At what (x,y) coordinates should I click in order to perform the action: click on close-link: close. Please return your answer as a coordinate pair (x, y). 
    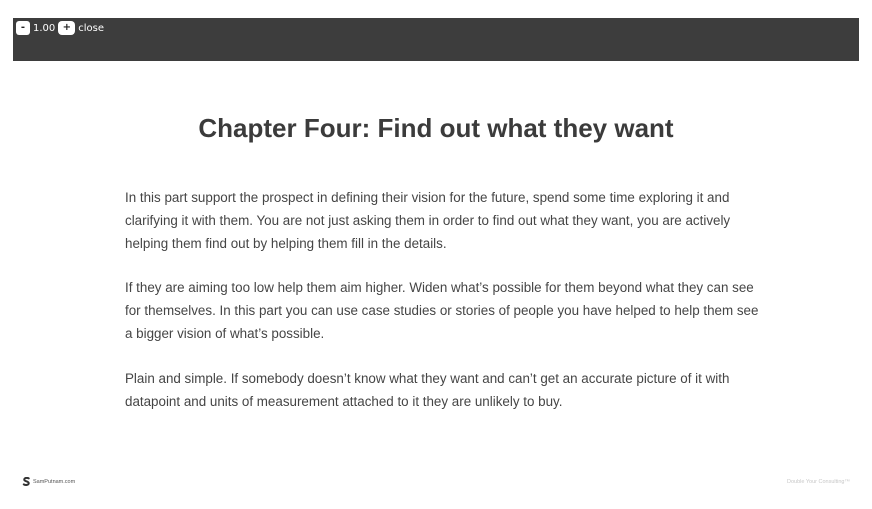
    Looking at the image, I should click on (91, 28).